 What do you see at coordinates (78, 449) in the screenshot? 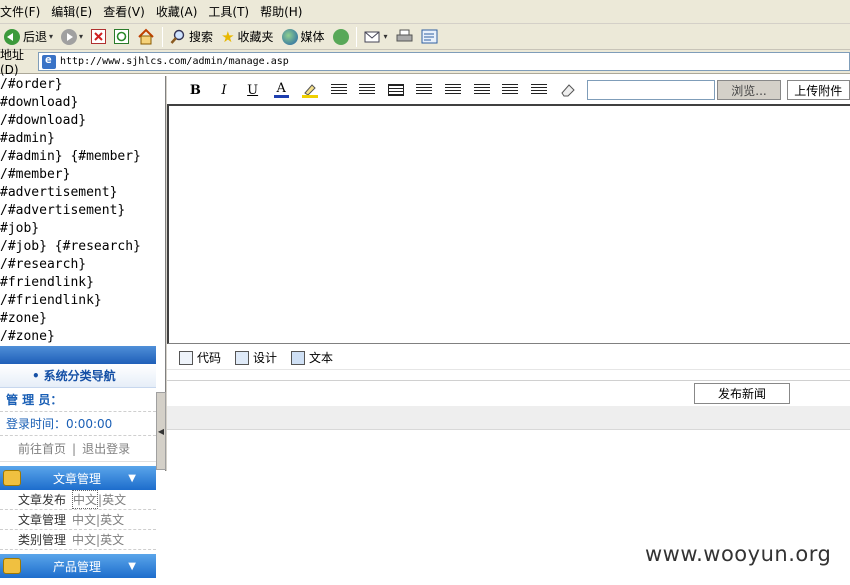
I see `nav-links: 前往首页 | 退出登录` at bounding box center [78, 449].